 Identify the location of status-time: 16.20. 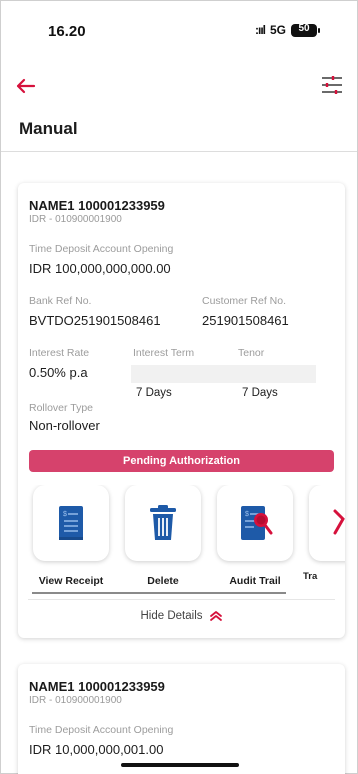
(67, 31).